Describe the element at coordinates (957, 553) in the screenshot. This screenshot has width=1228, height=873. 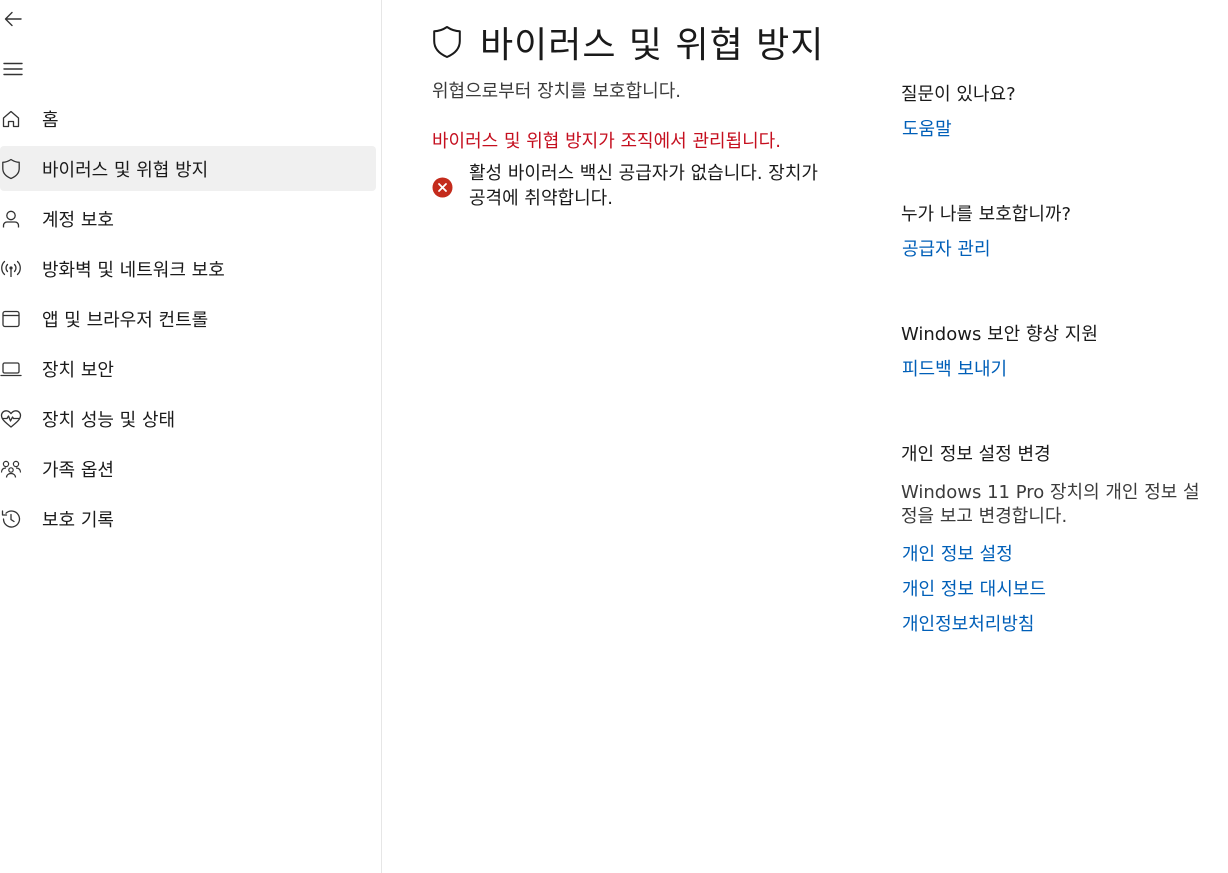
I see `privacy-settings-link: 개인 정보 설정` at that location.